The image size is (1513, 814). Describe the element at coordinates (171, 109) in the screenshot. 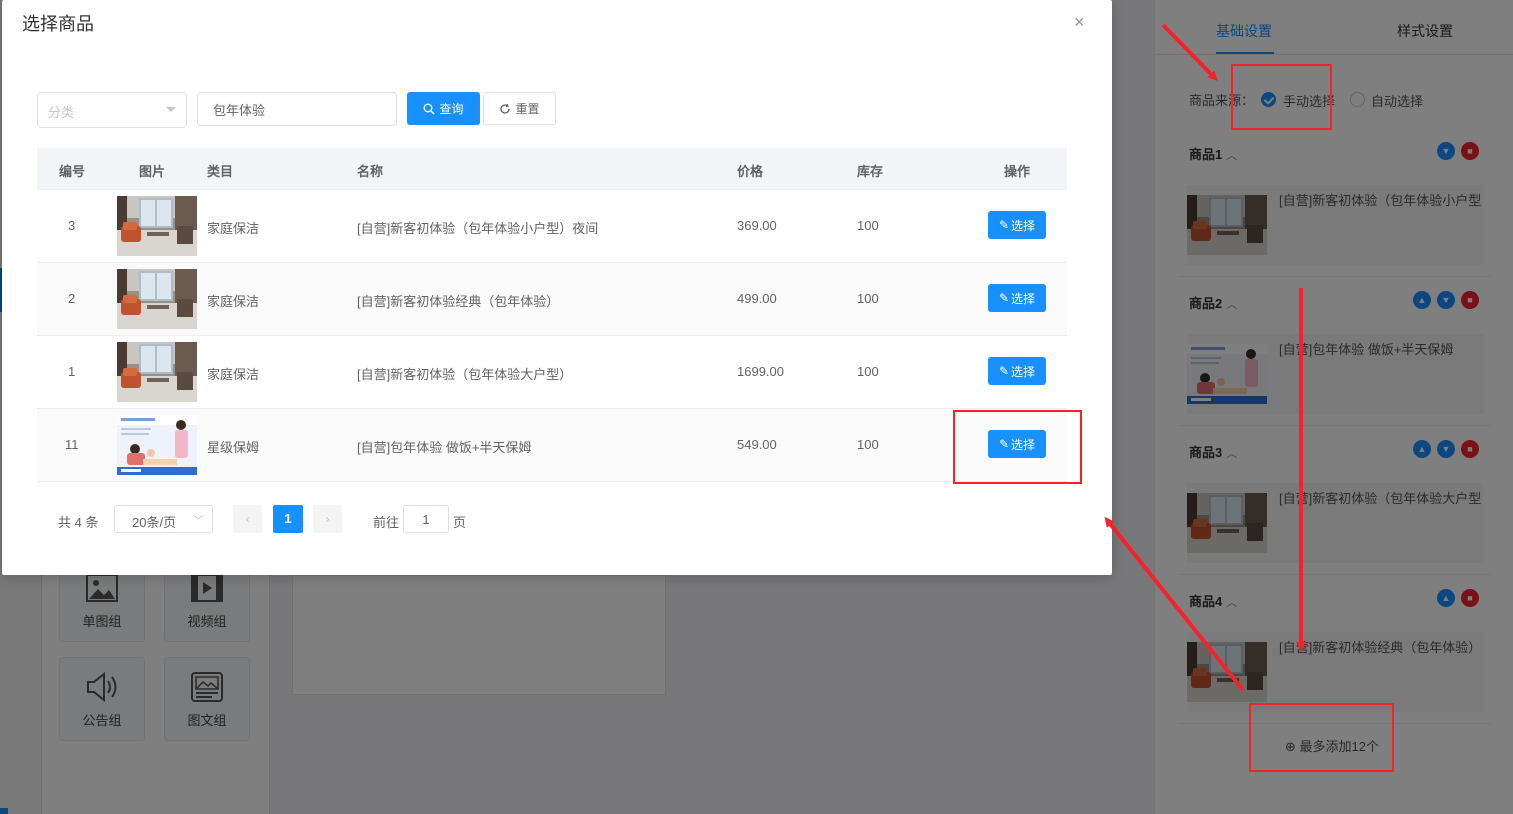

I see `chevron-down-icon` at that location.